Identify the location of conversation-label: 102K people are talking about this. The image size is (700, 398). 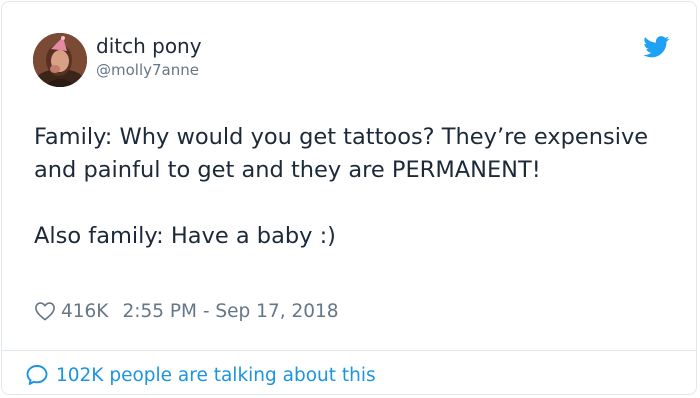
(216, 375).